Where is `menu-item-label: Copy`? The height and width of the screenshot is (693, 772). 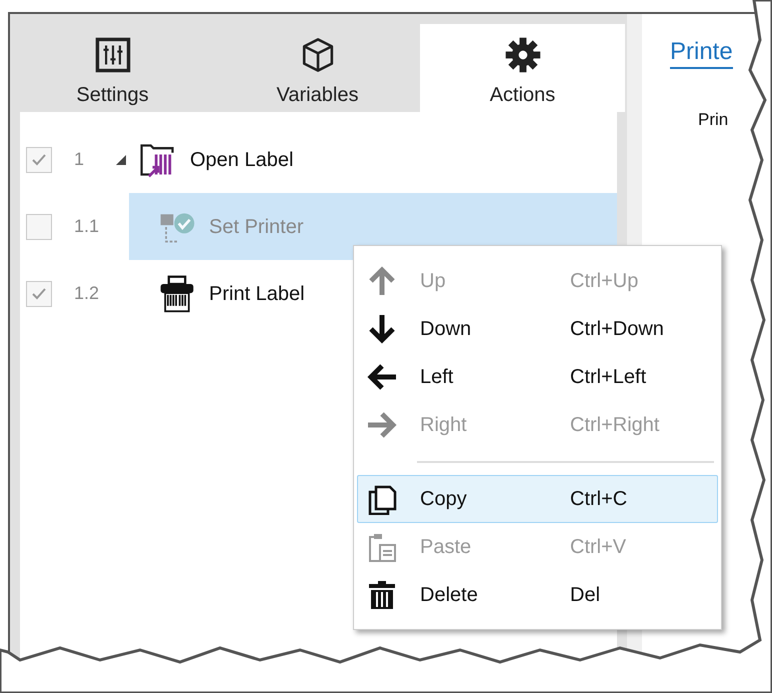 menu-item-label: Copy is located at coordinates (444, 499).